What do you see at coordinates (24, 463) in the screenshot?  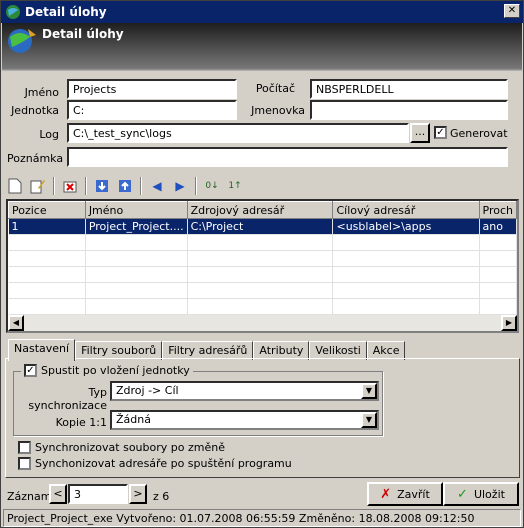 I see `sync-dirs-checkbox` at bounding box center [24, 463].